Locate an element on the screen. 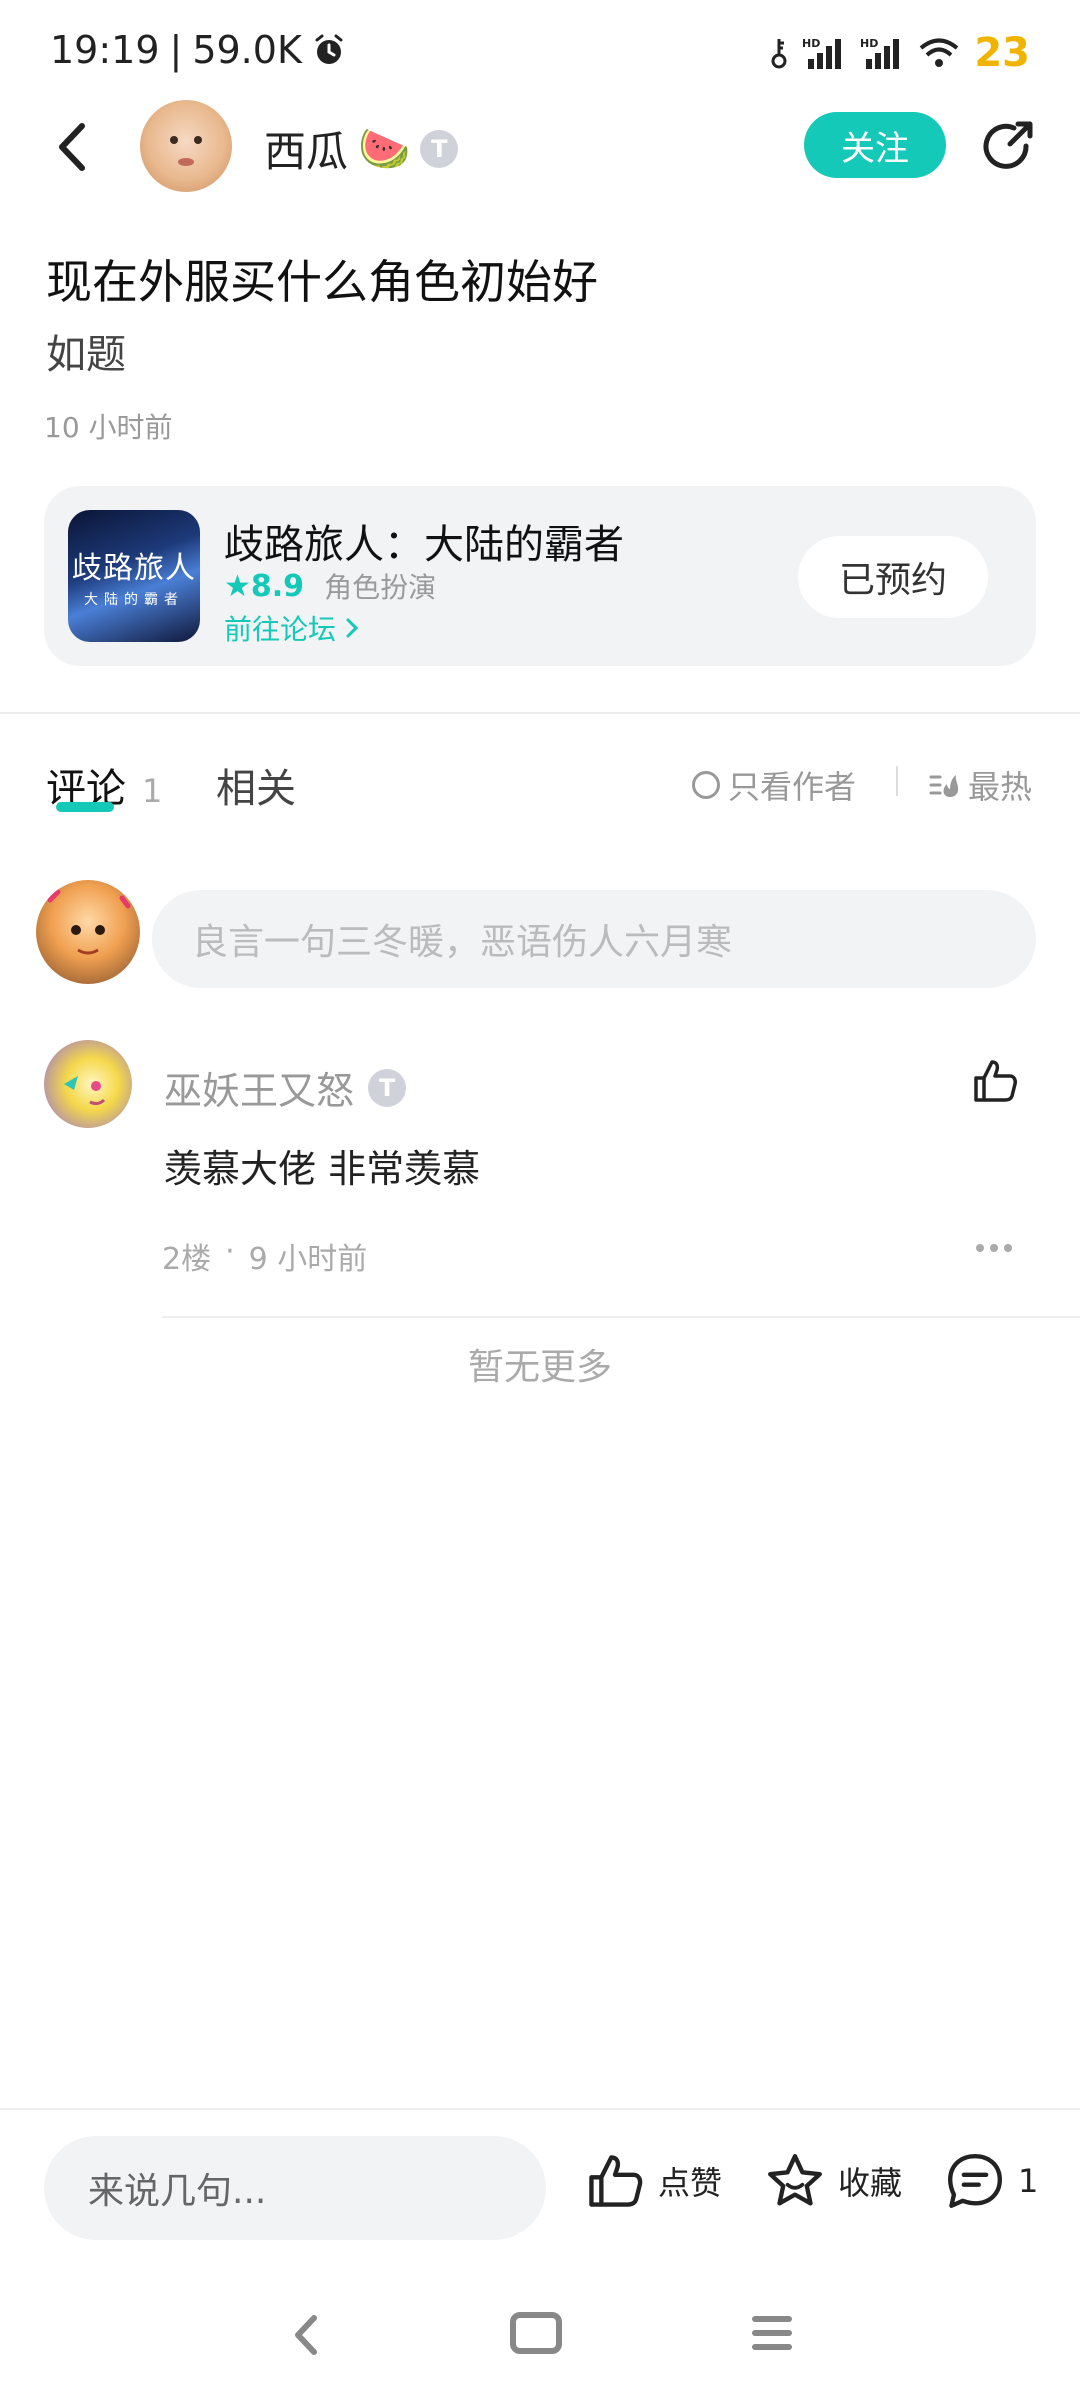 The height and width of the screenshot is (2400, 1080). radio-circle-icon is located at coordinates (706, 785).